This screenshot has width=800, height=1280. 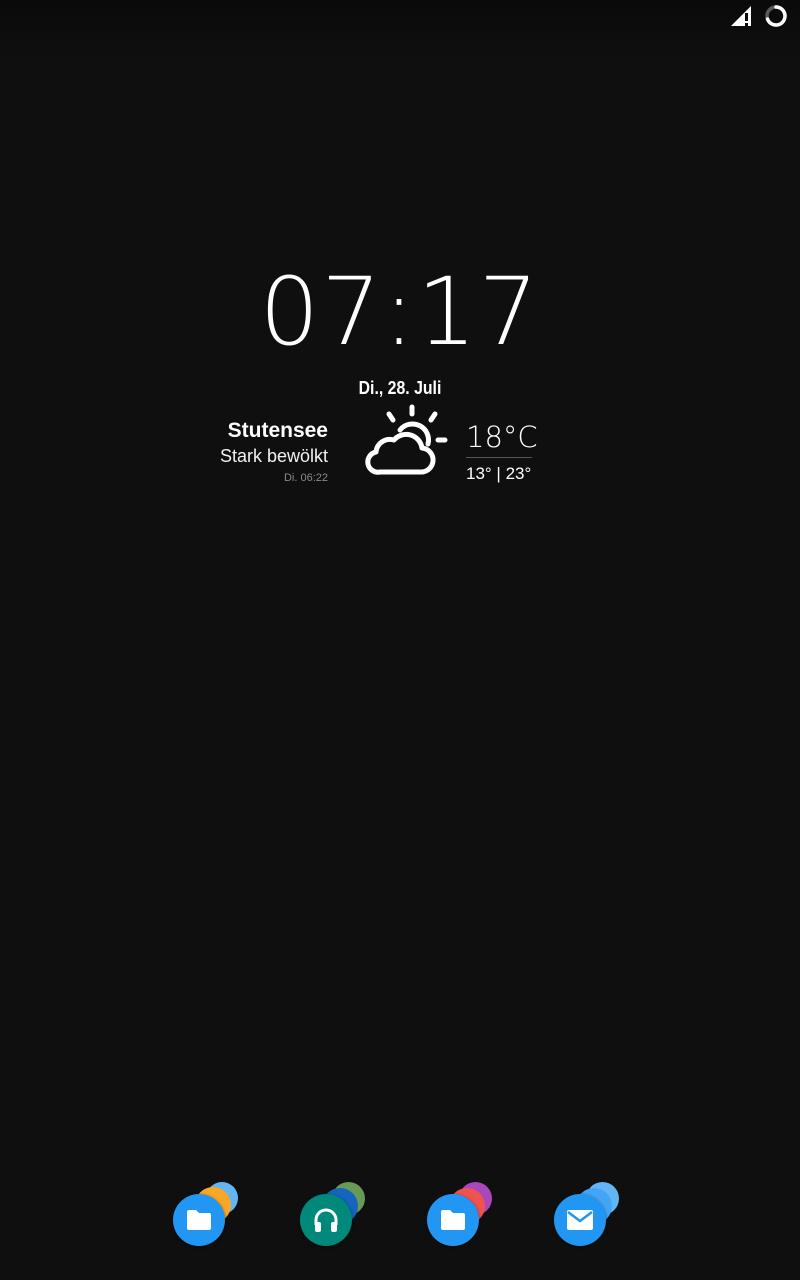 What do you see at coordinates (502, 437) in the screenshot?
I see `weather-temperature: 18°C` at bounding box center [502, 437].